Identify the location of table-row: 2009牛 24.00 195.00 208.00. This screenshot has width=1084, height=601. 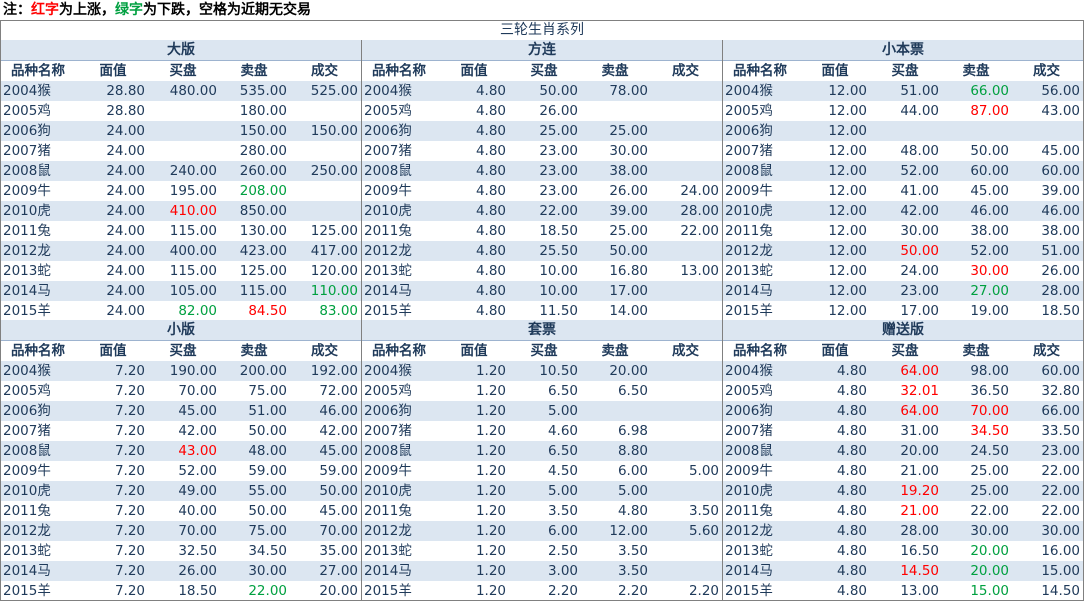
(181, 191).